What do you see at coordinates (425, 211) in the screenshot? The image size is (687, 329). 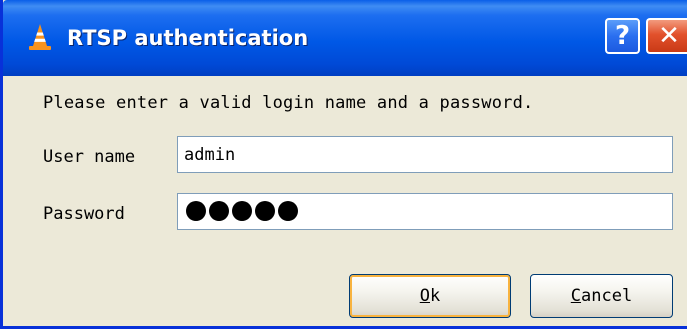 I see `password-input` at bounding box center [425, 211].